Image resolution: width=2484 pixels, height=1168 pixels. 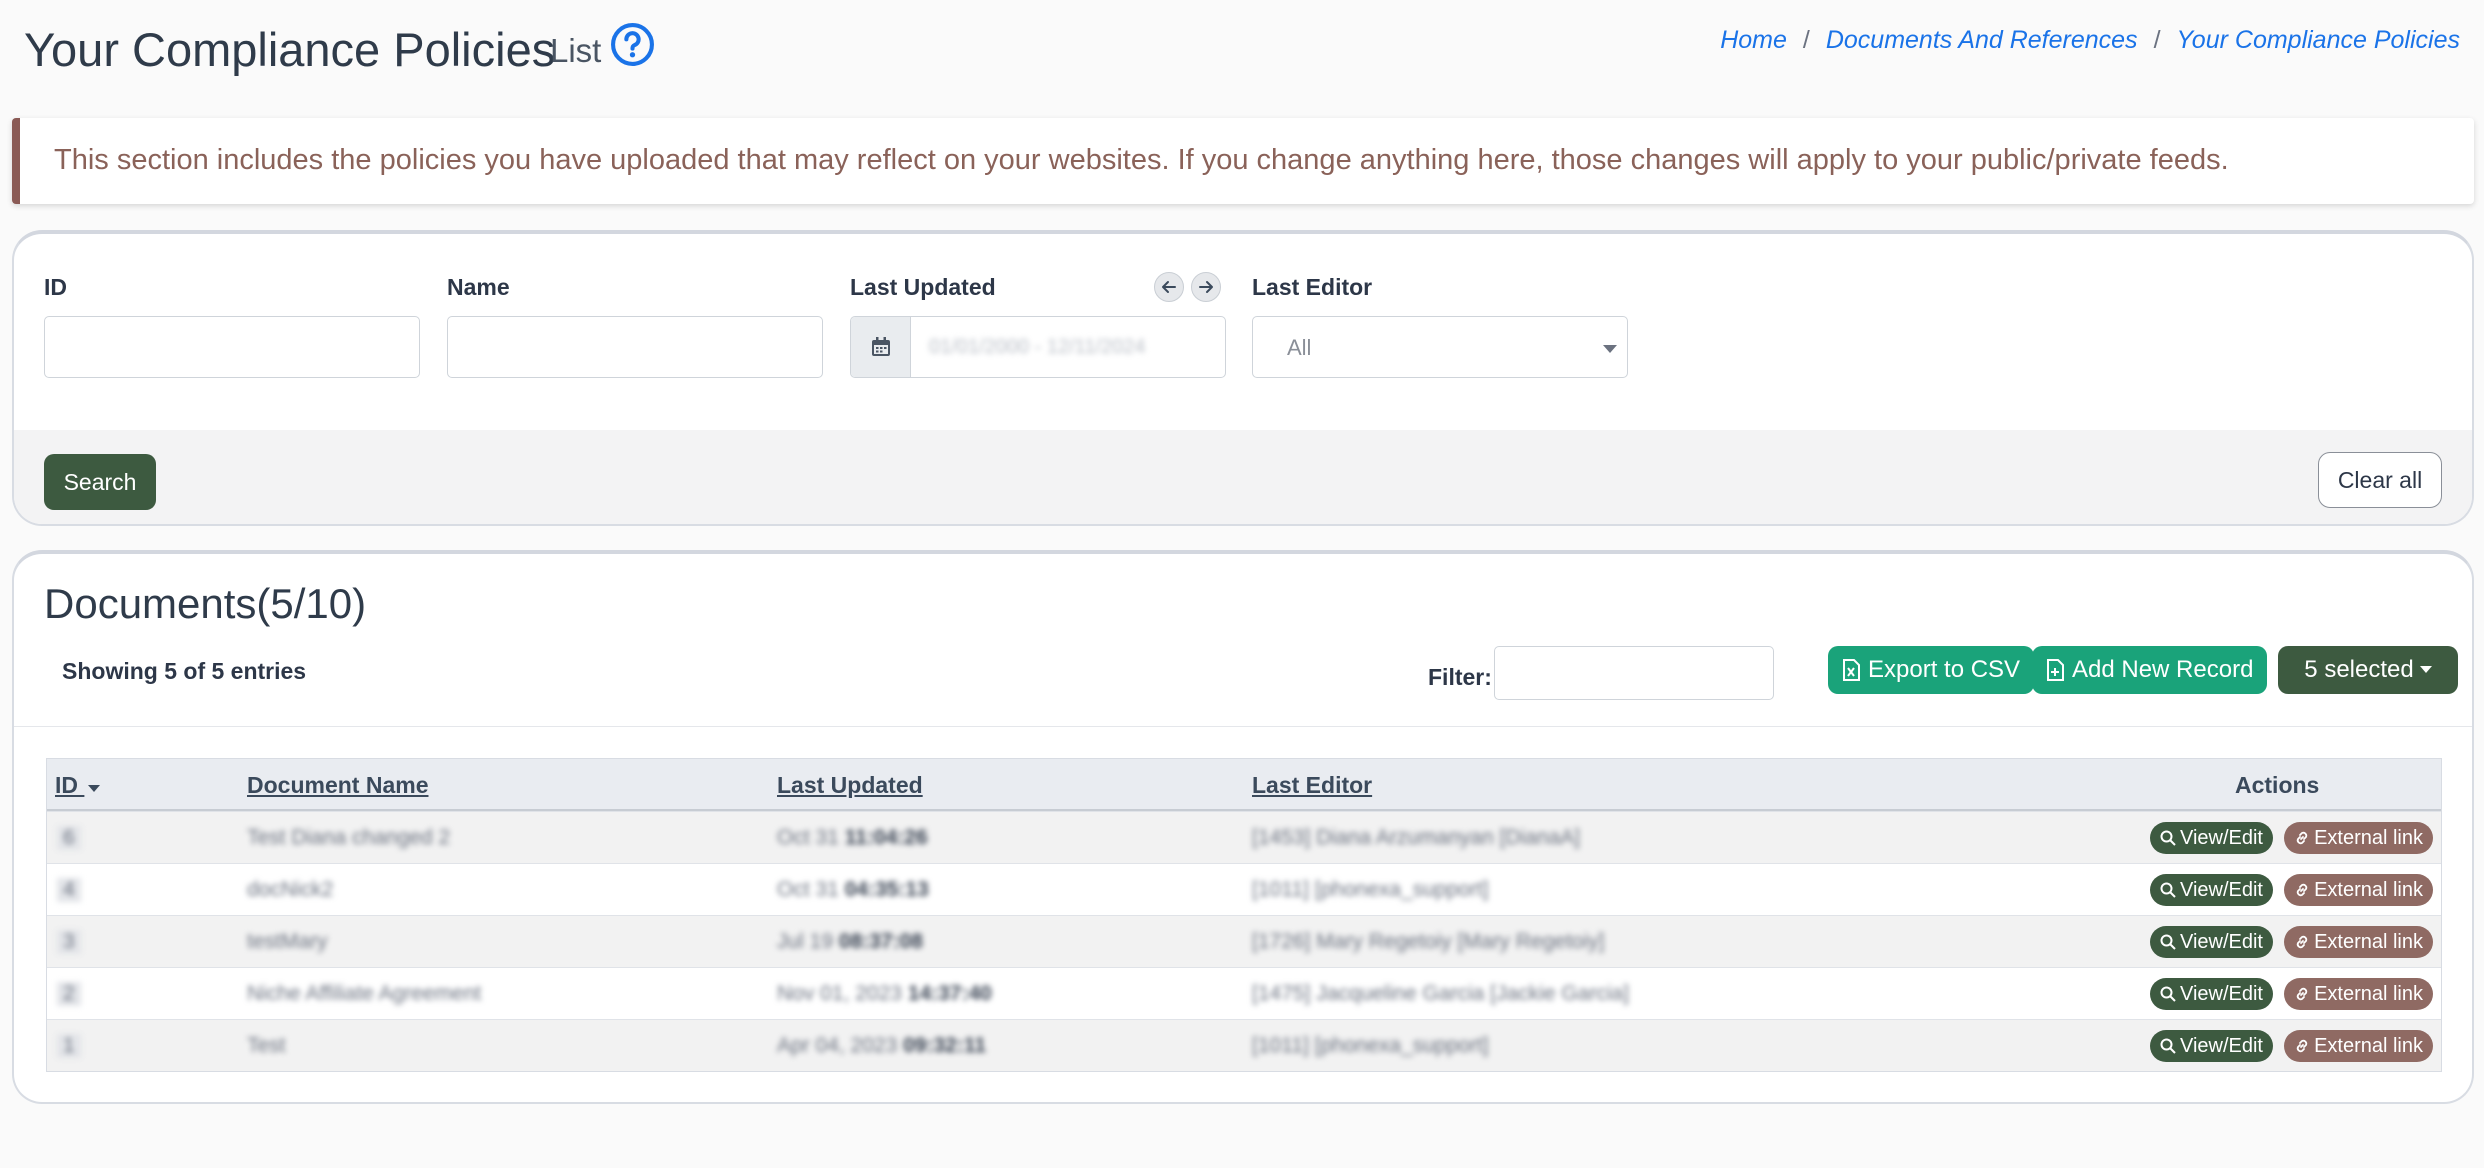 I want to click on last-editor-label: Last Editor, so click(x=1312, y=287).